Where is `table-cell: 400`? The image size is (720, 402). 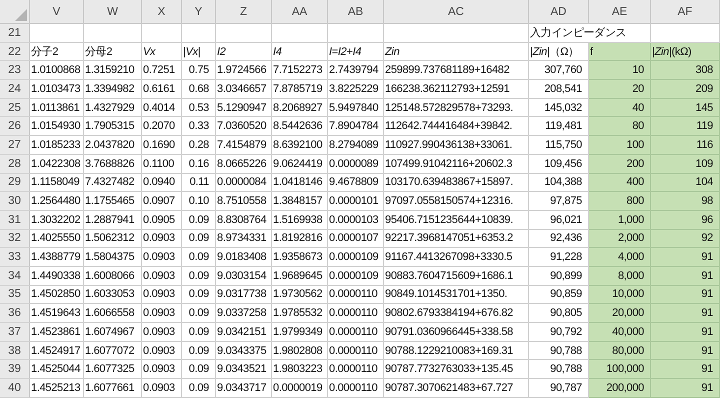
table-cell: 400 is located at coordinates (620, 183).